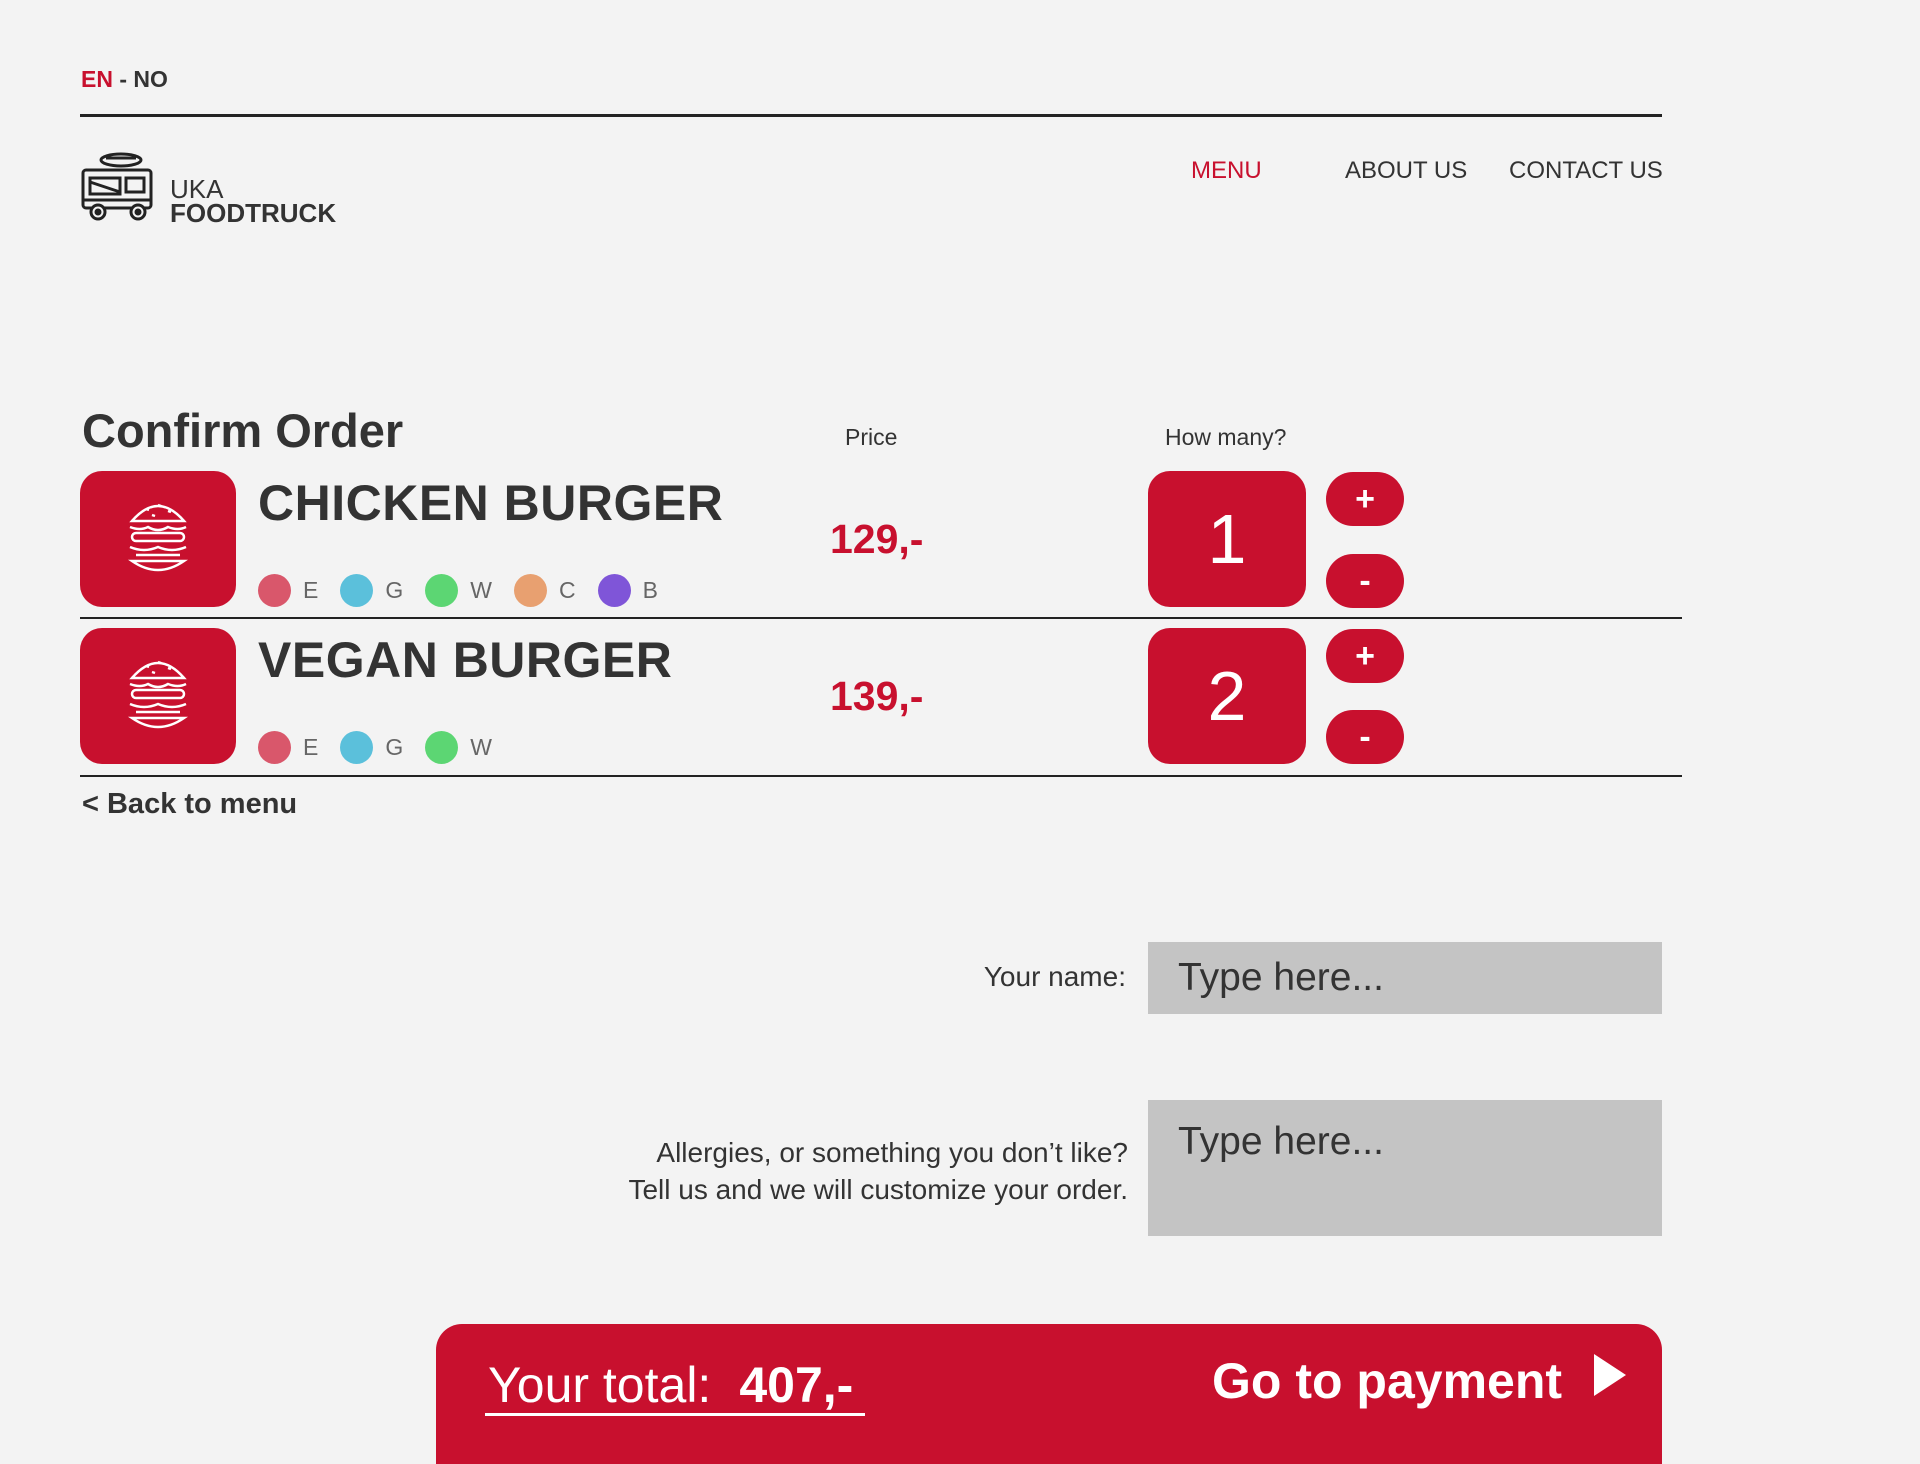 The height and width of the screenshot is (1464, 1920). I want to click on lang-en-link: EN, so click(97, 79).